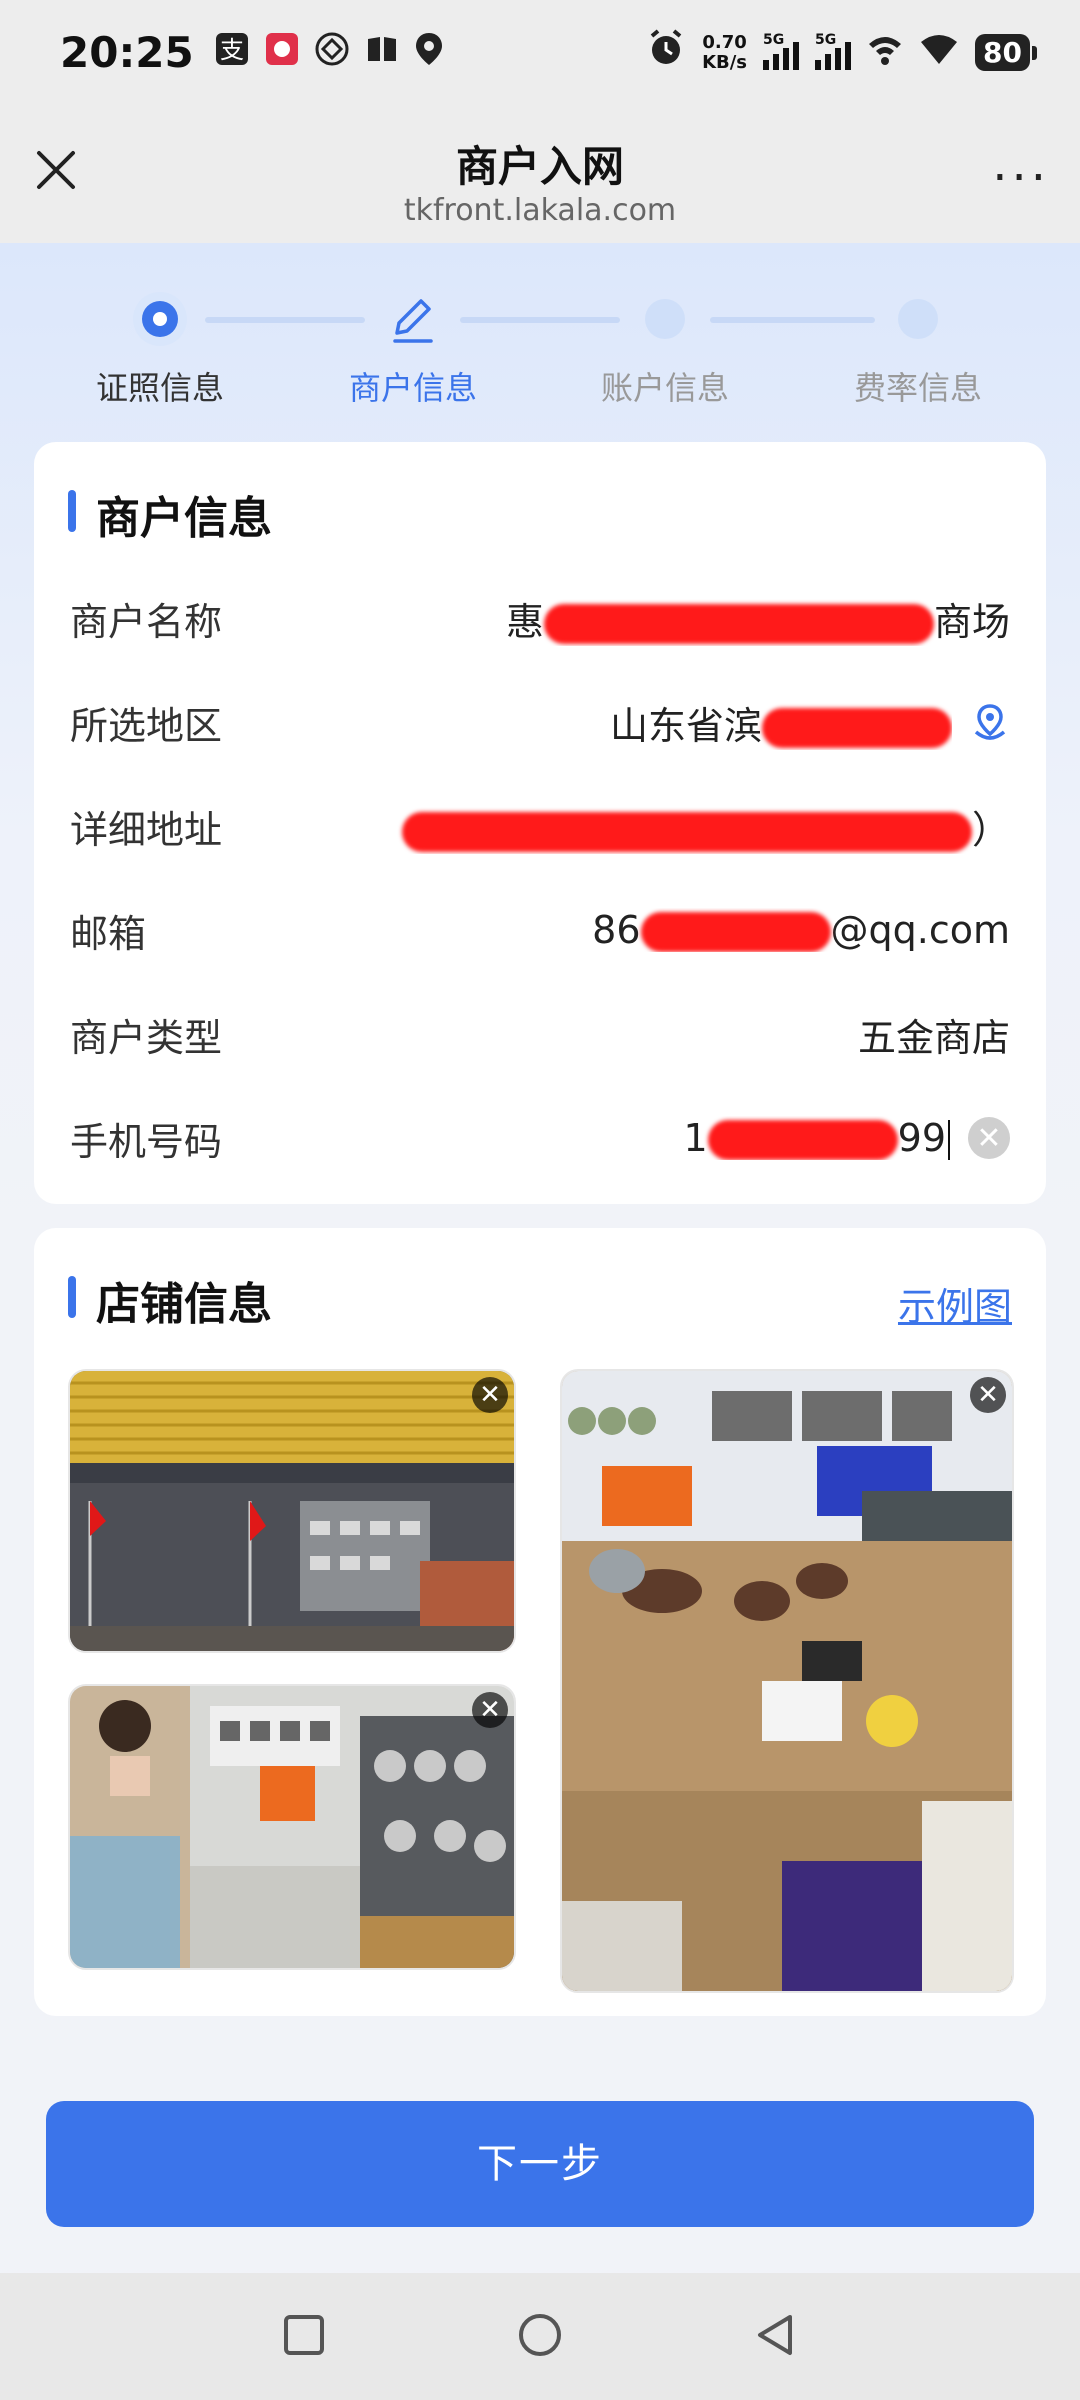 This screenshot has height=2400, width=1080. Describe the element at coordinates (971, 621) in the screenshot. I see `value-visible-part: 商场` at that location.